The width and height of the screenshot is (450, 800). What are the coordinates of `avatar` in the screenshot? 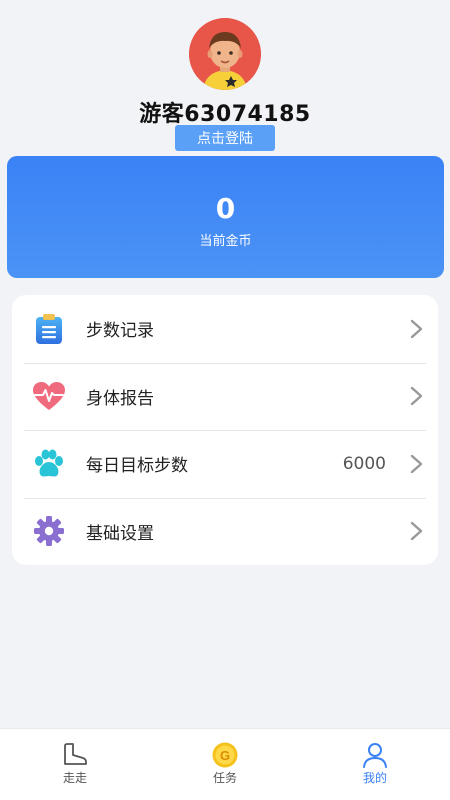 It's located at (225, 54).